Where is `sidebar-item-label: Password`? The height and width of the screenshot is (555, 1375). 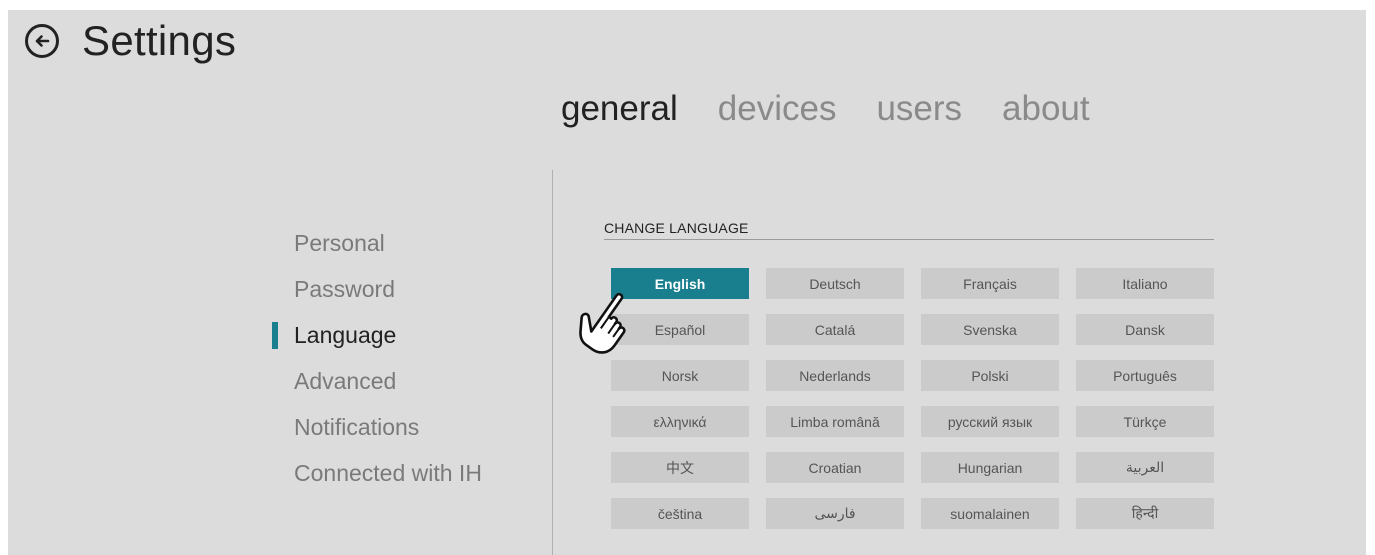
sidebar-item-label: Password is located at coordinates (344, 289).